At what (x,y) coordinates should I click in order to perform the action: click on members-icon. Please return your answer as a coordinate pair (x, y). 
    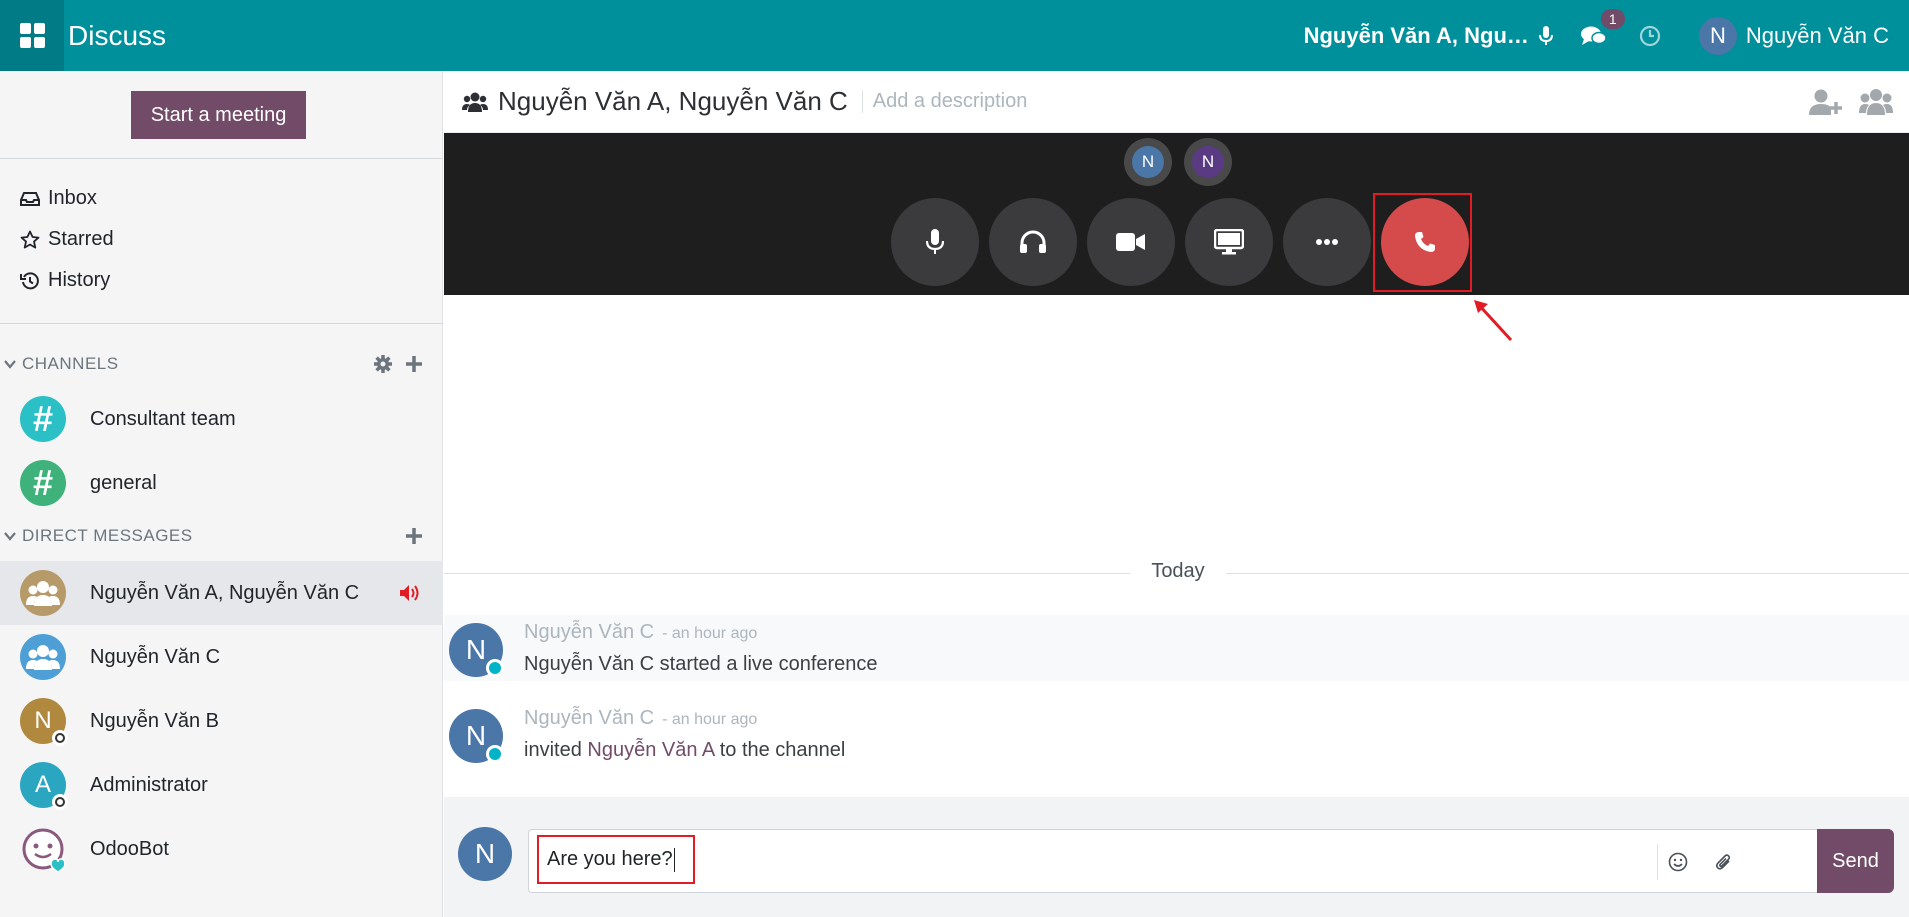
    Looking at the image, I should click on (1876, 102).